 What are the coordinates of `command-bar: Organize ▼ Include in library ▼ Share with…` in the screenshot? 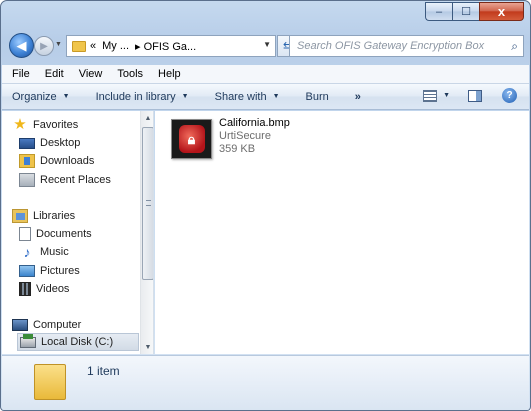 It's located at (265, 97).